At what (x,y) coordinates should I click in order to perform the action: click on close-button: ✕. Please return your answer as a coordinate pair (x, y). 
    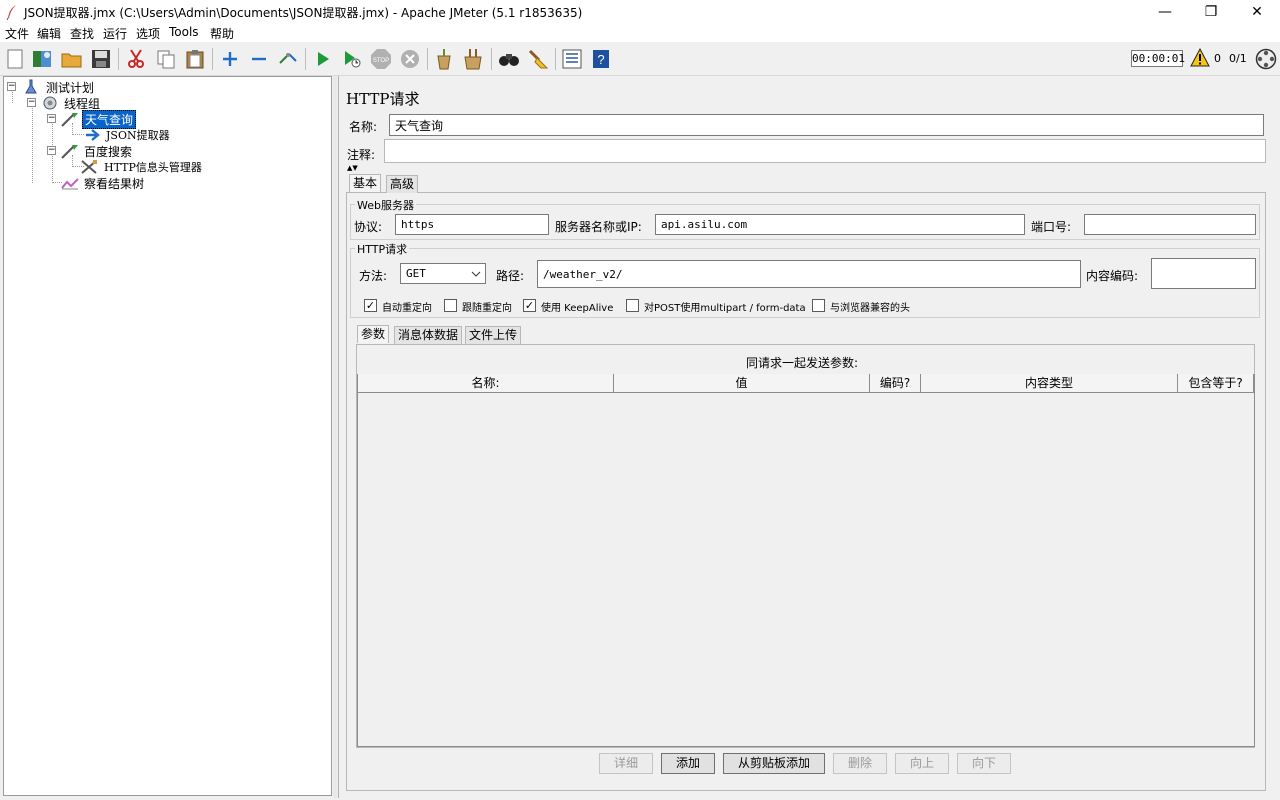
    Looking at the image, I should click on (1257, 12).